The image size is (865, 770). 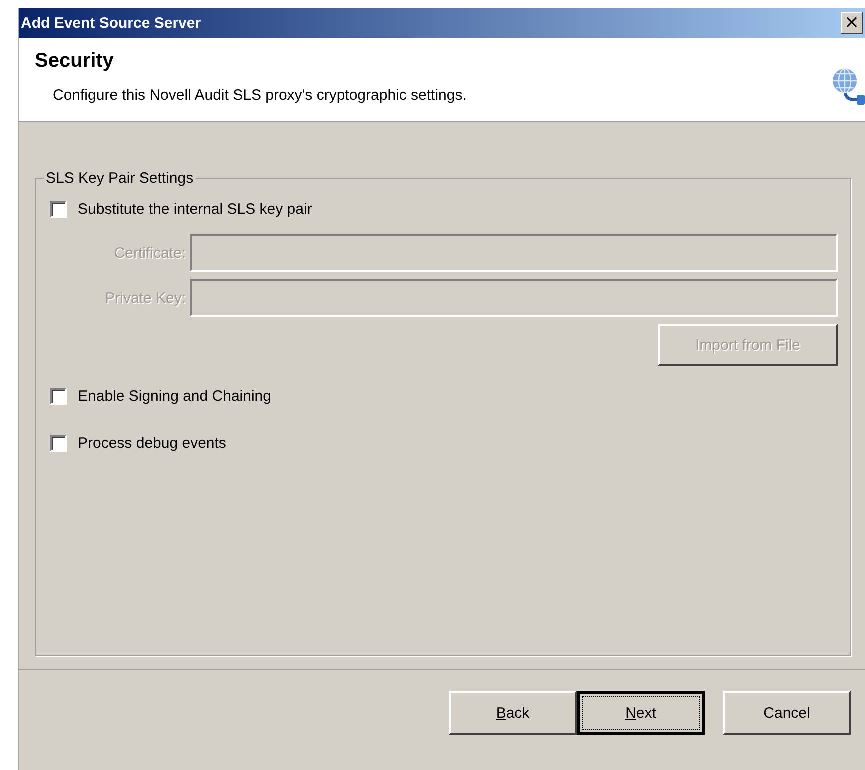 I want to click on page-title: Security, so click(x=75, y=61).